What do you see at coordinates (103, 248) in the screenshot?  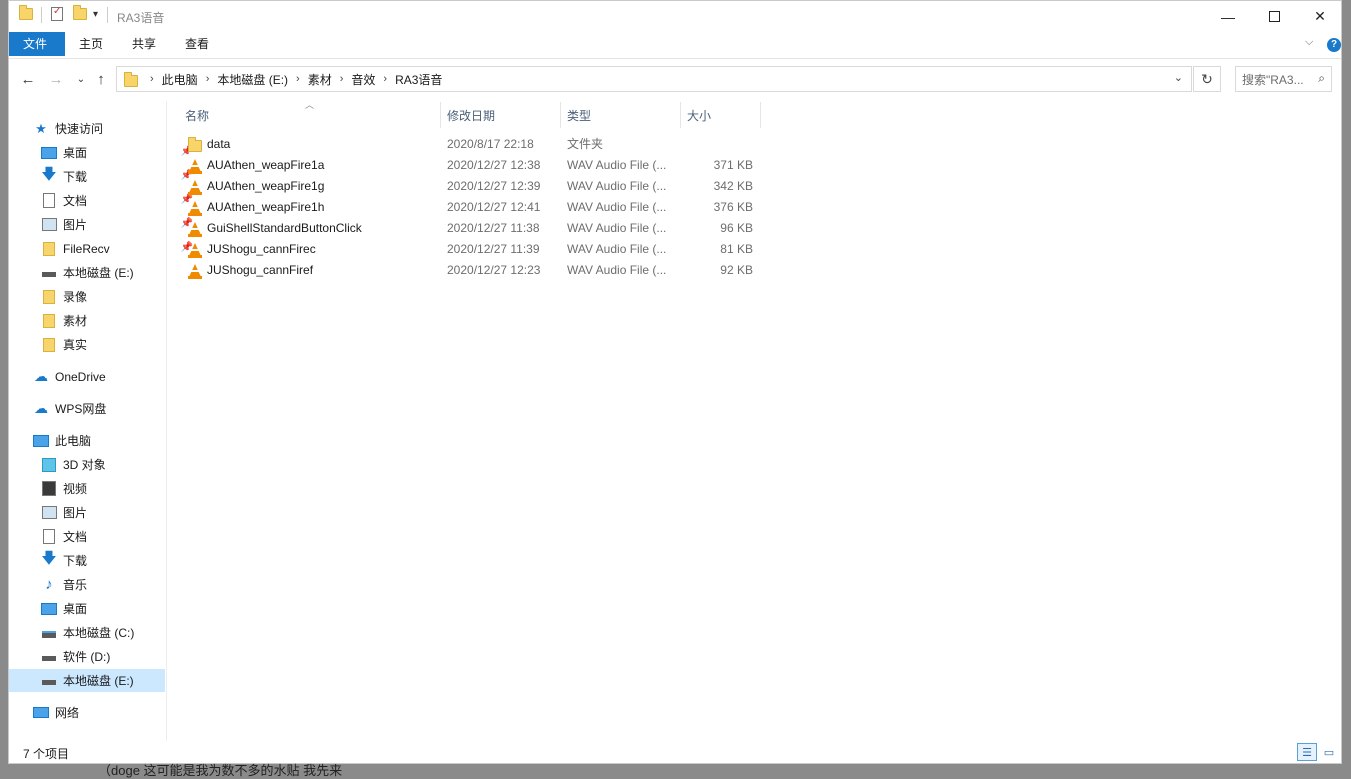 I see `sidebar-item-filerecv: FileRecv 📌` at bounding box center [103, 248].